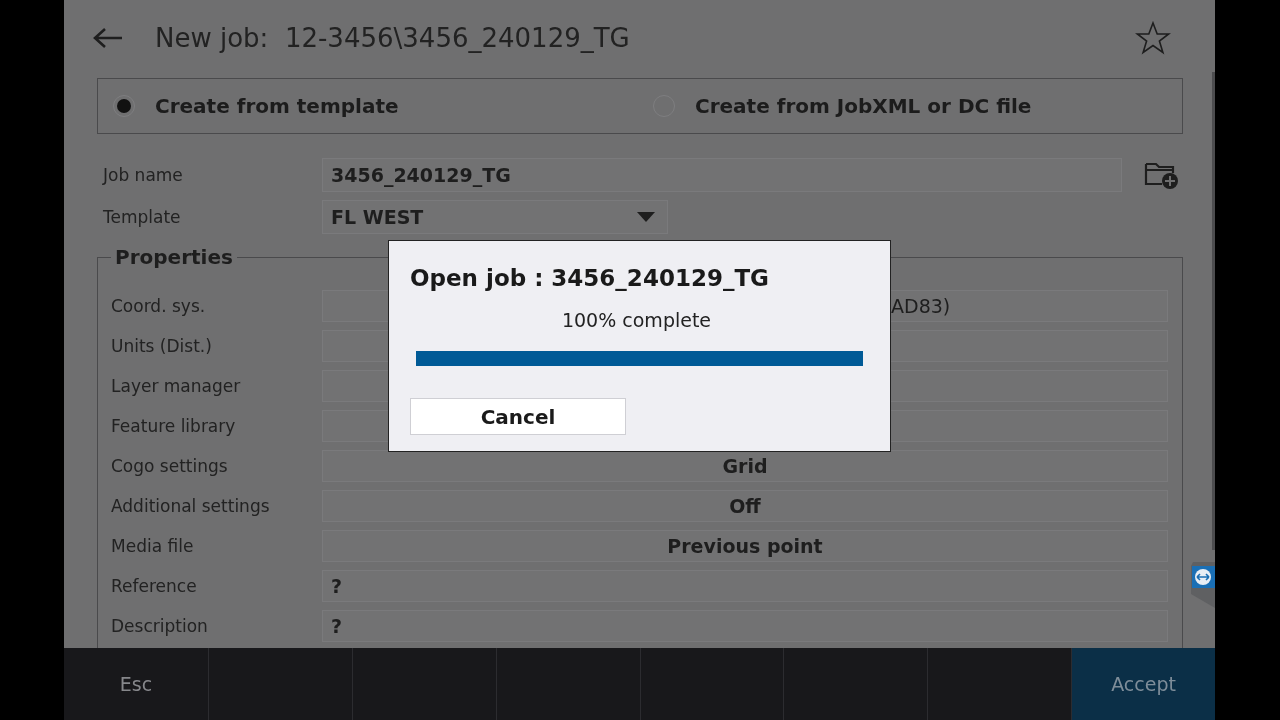  I want to click on value-field: Previous point, so click(745, 546).